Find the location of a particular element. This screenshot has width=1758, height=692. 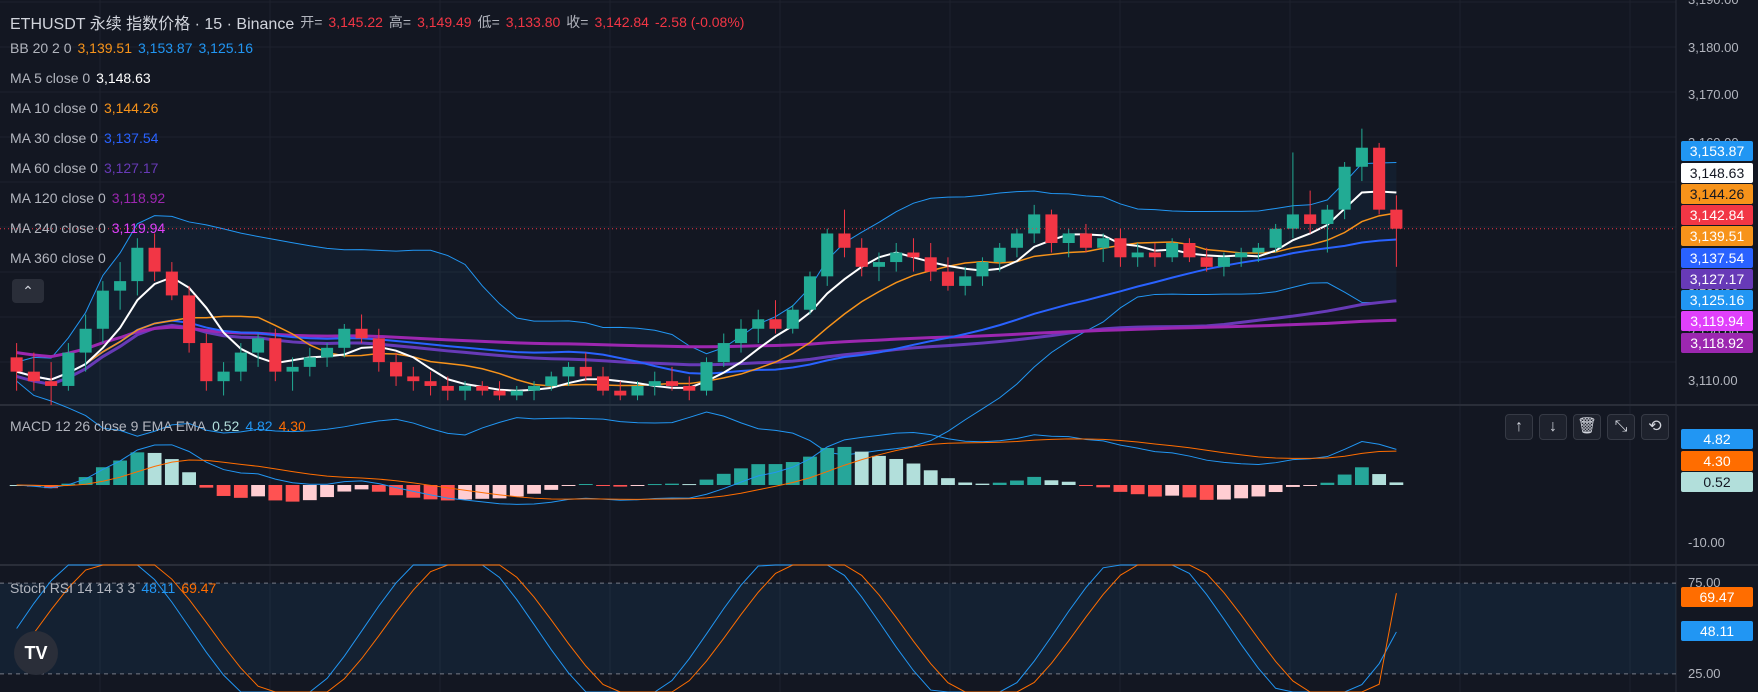

pane-settings-button: ⟲ is located at coordinates (1655, 427).